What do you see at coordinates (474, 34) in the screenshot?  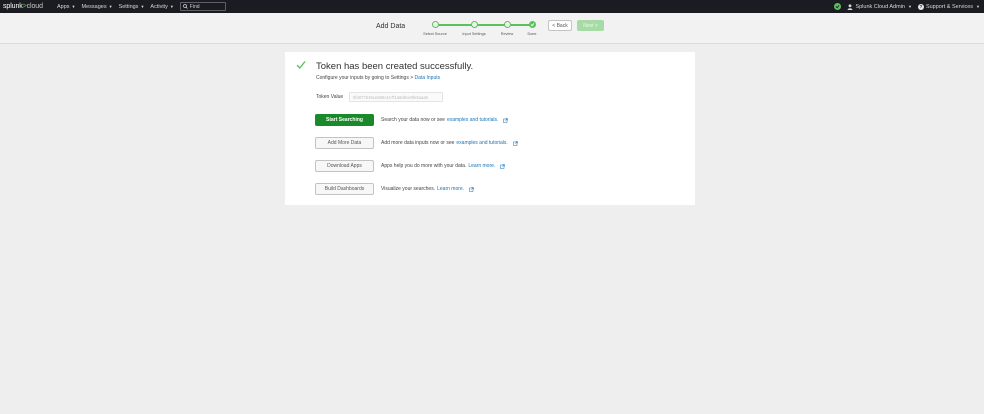 I see `step-label: Input Settings` at bounding box center [474, 34].